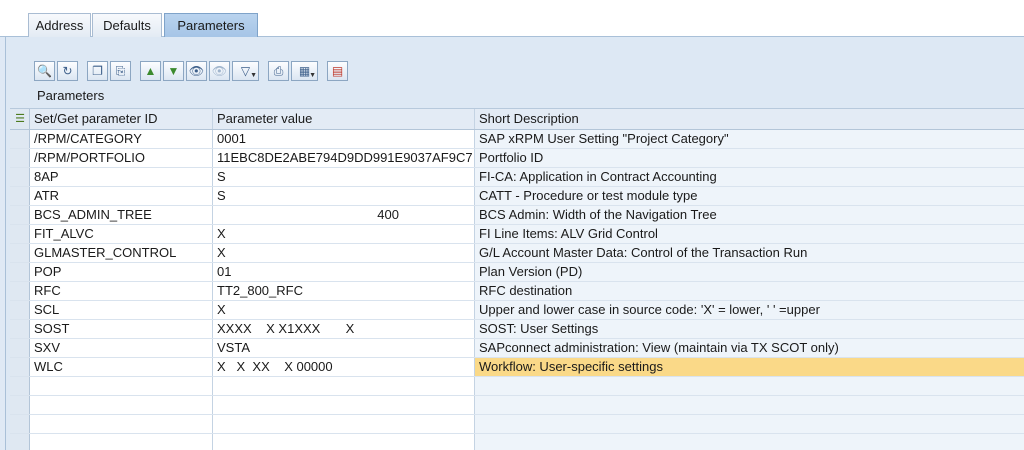  Describe the element at coordinates (749, 196) in the screenshot. I see `short-description-cell: CATT - Procedure or test module type` at that location.